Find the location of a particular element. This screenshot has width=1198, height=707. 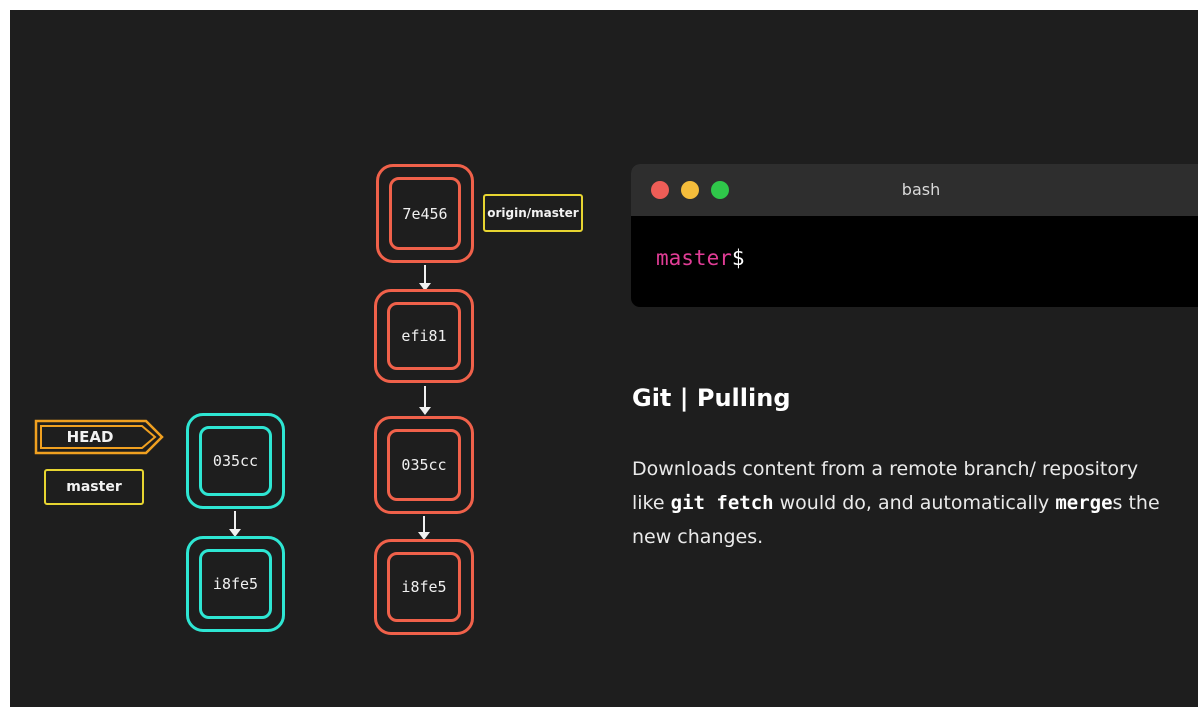

terminal-title-bar: bash is located at coordinates (914, 190).